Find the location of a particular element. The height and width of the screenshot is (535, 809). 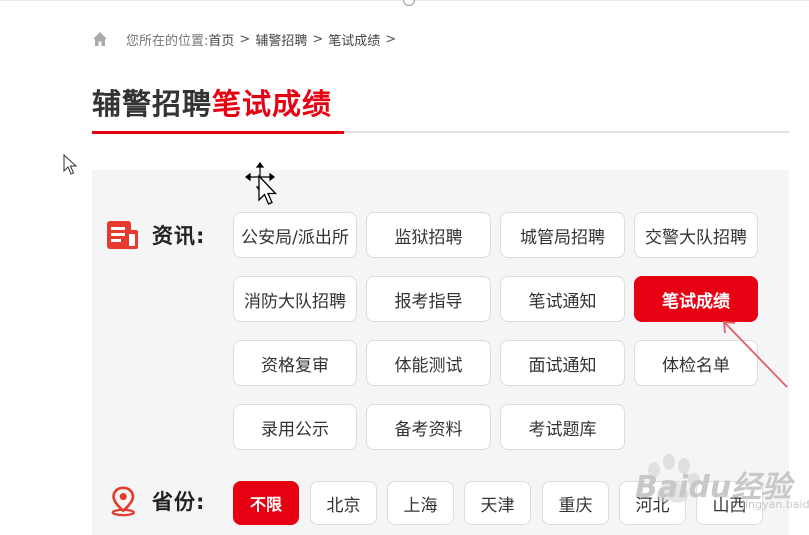

page-title: 辅警招聘笔试成绩 is located at coordinates (212, 104).